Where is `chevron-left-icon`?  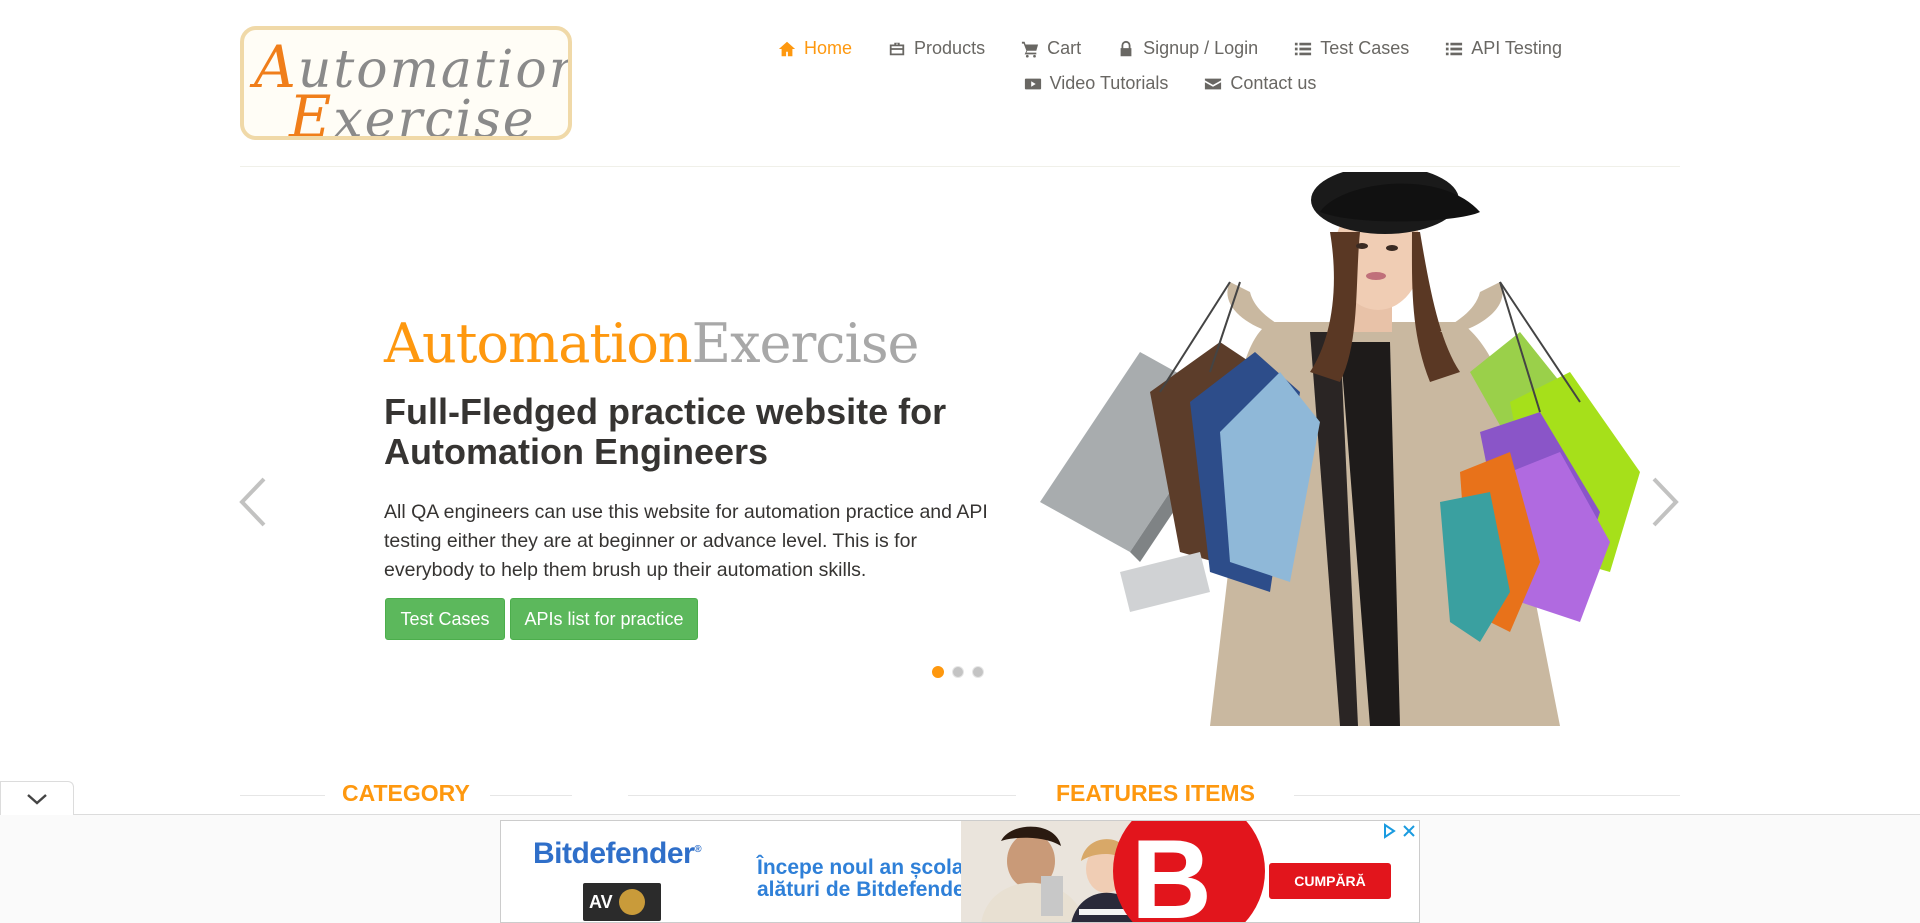 chevron-left-icon is located at coordinates (252, 502).